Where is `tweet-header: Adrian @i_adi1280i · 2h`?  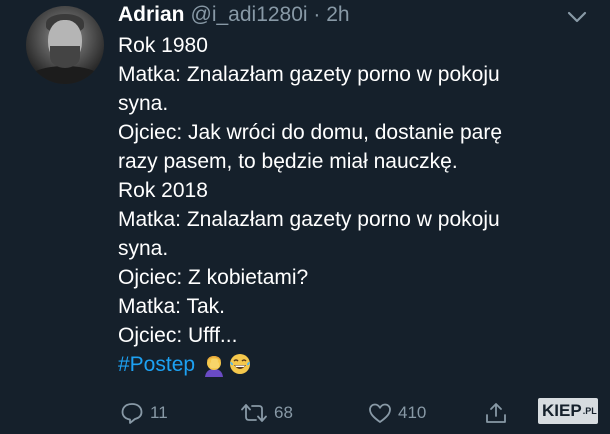 tweet-header: Adrian @i_adi1280i · 2h is located at coordinates (234, 17).